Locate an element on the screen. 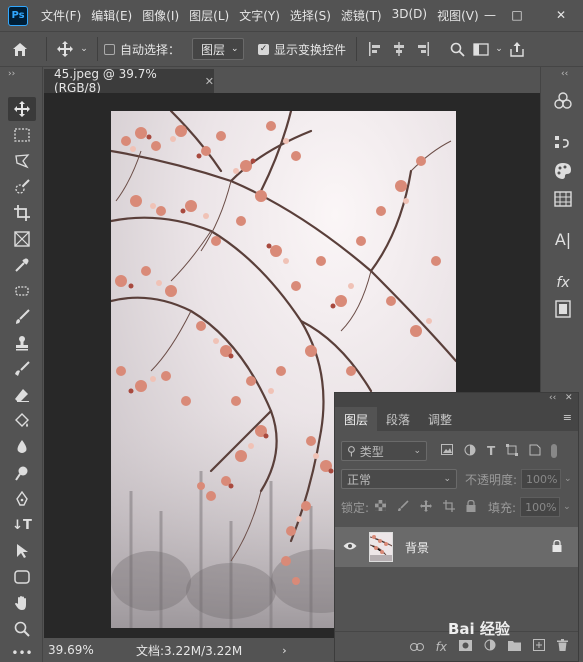 This screenshot has height=662, width=583. zoom-level: 39.69% is located at coordinates (88, 650).